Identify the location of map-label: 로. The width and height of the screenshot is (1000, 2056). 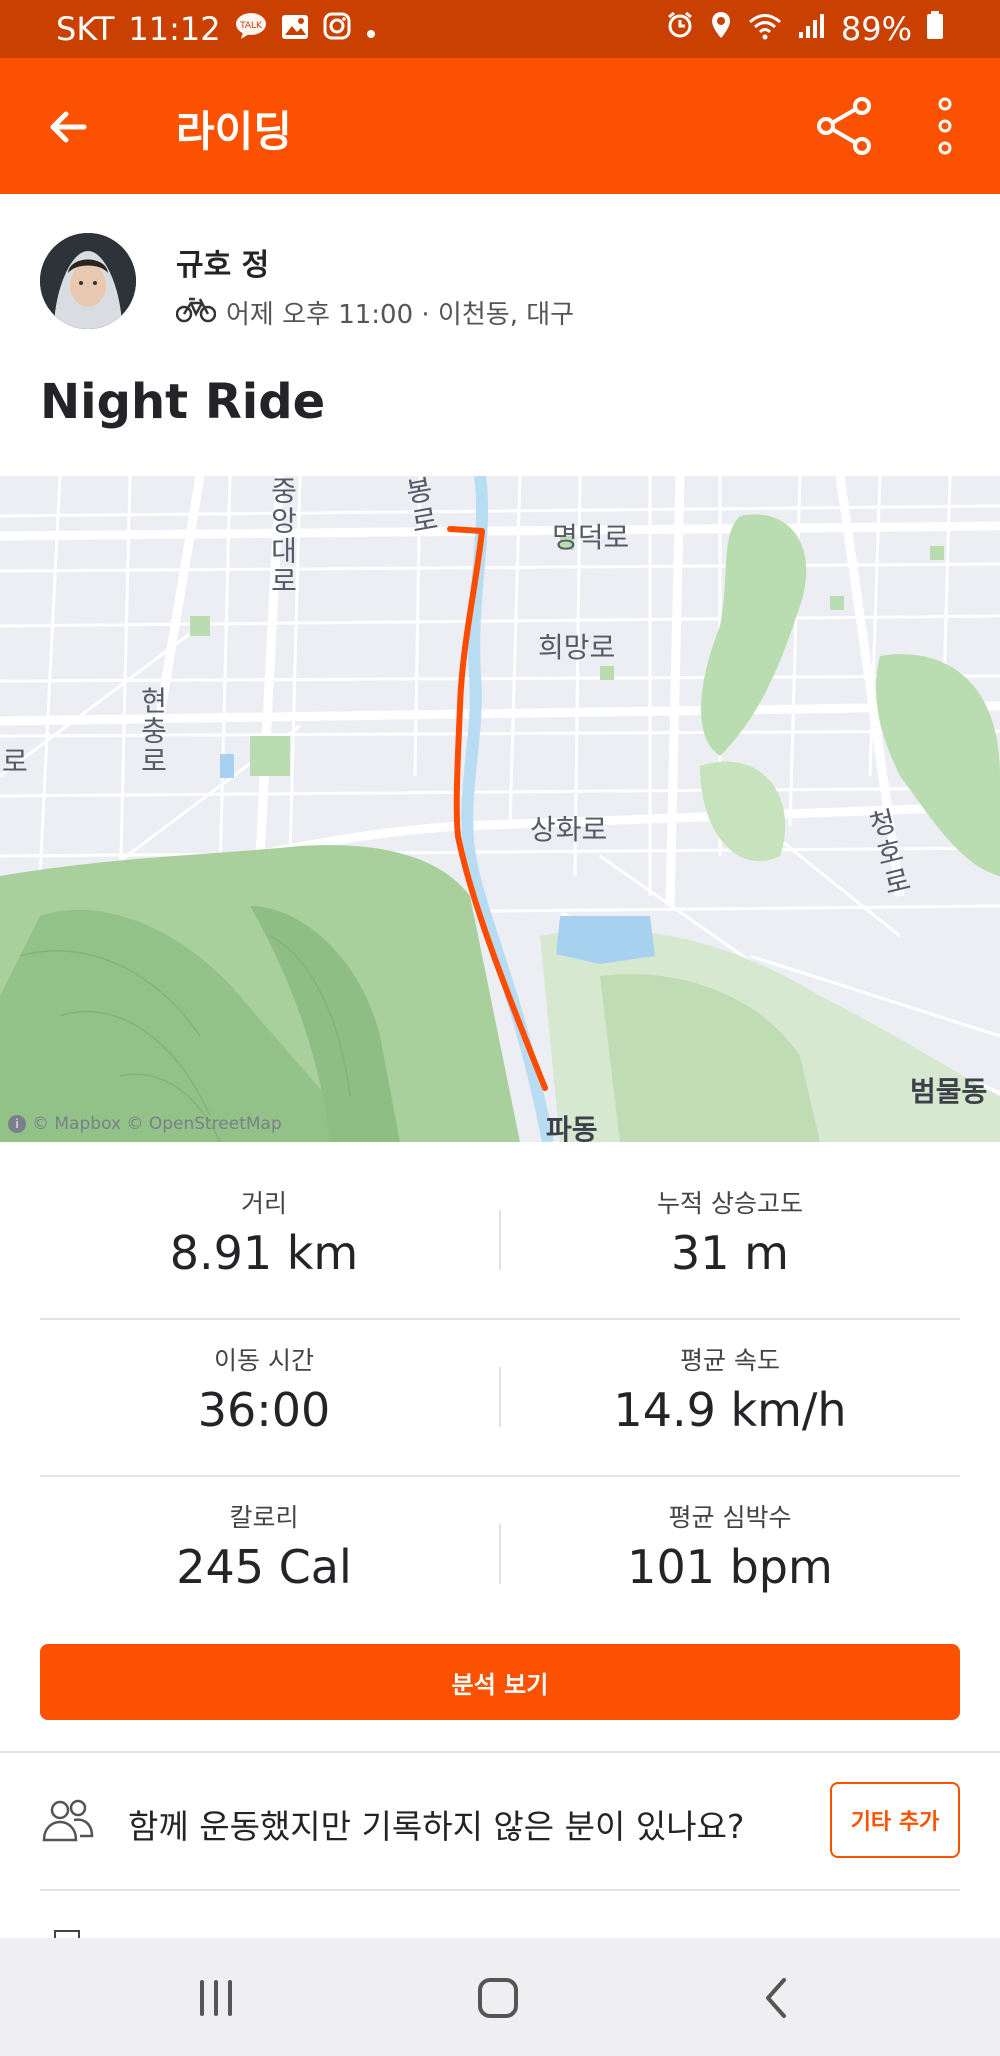
(15, 761).